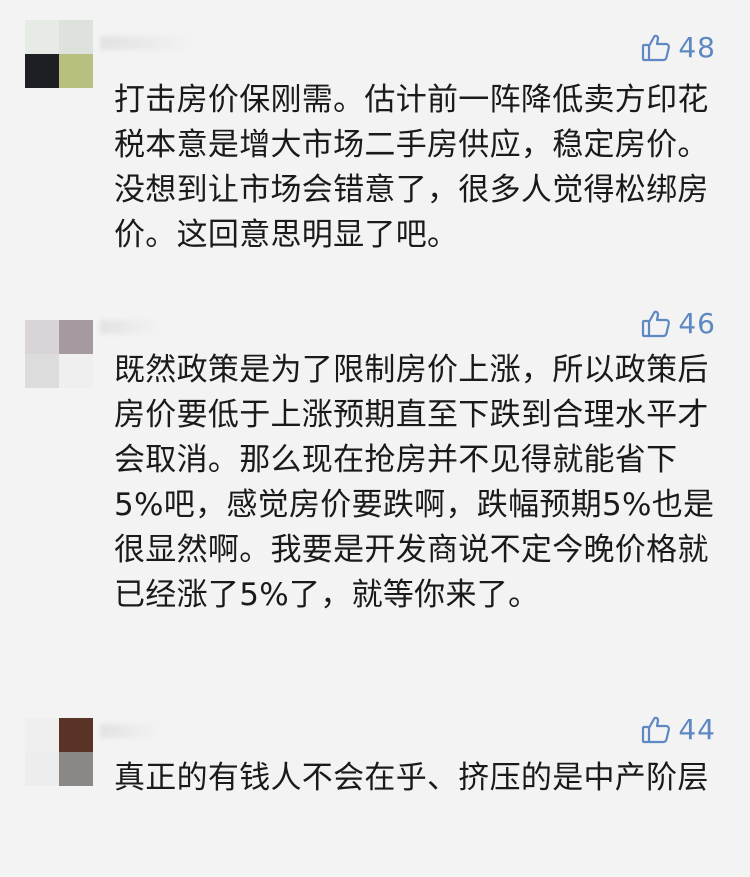  I want to click on like-button: 48, so click(678, 48).